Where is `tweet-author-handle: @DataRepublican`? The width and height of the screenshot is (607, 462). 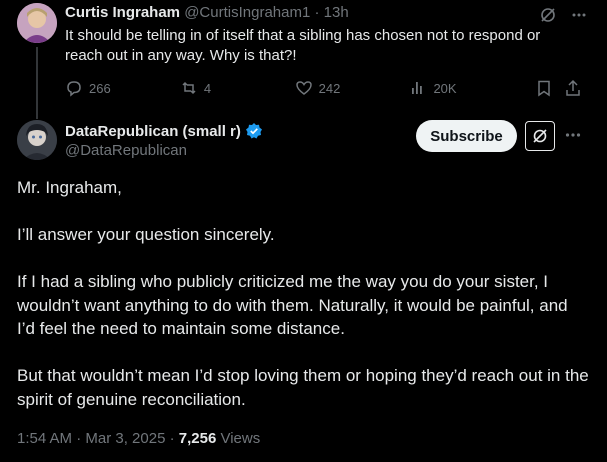 tweet-author-handle: @DataRepublican is located at coordinates (126, 150).